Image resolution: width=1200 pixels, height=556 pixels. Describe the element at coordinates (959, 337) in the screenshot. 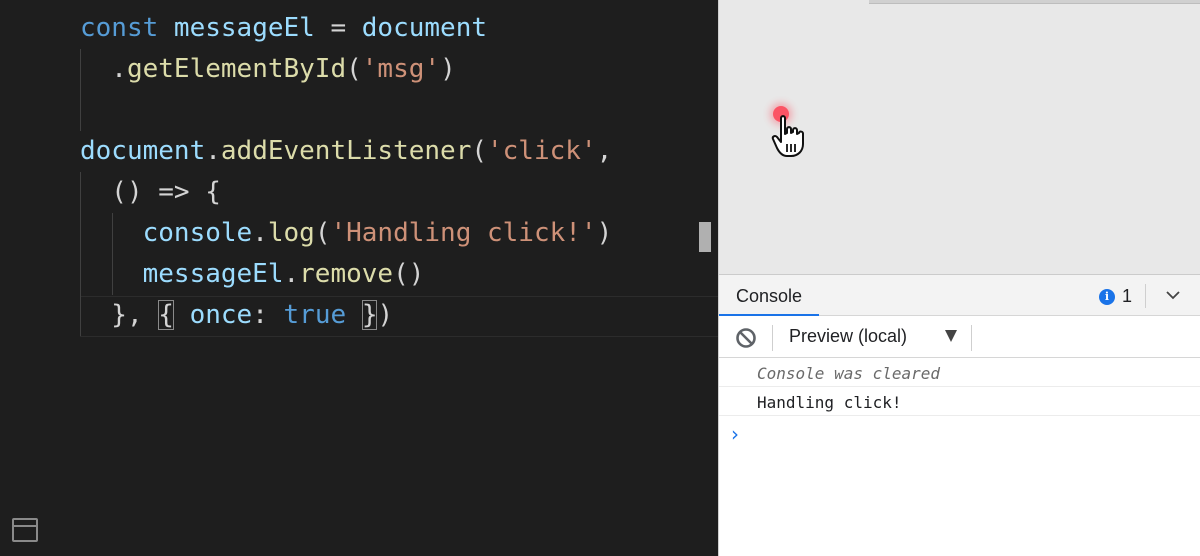

I see `console-toolbar: Preview (local)` at that location.